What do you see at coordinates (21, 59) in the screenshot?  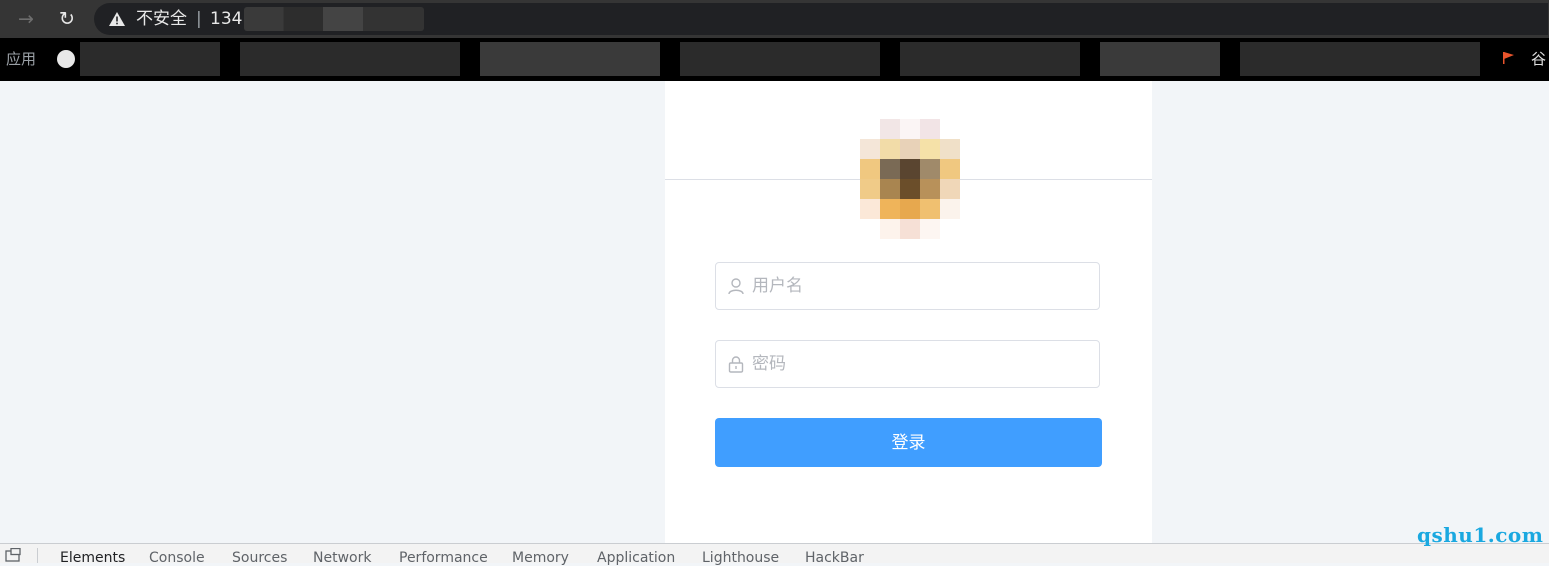 I see `bookmark-apps: 应用` at bounding box center [21, 59].